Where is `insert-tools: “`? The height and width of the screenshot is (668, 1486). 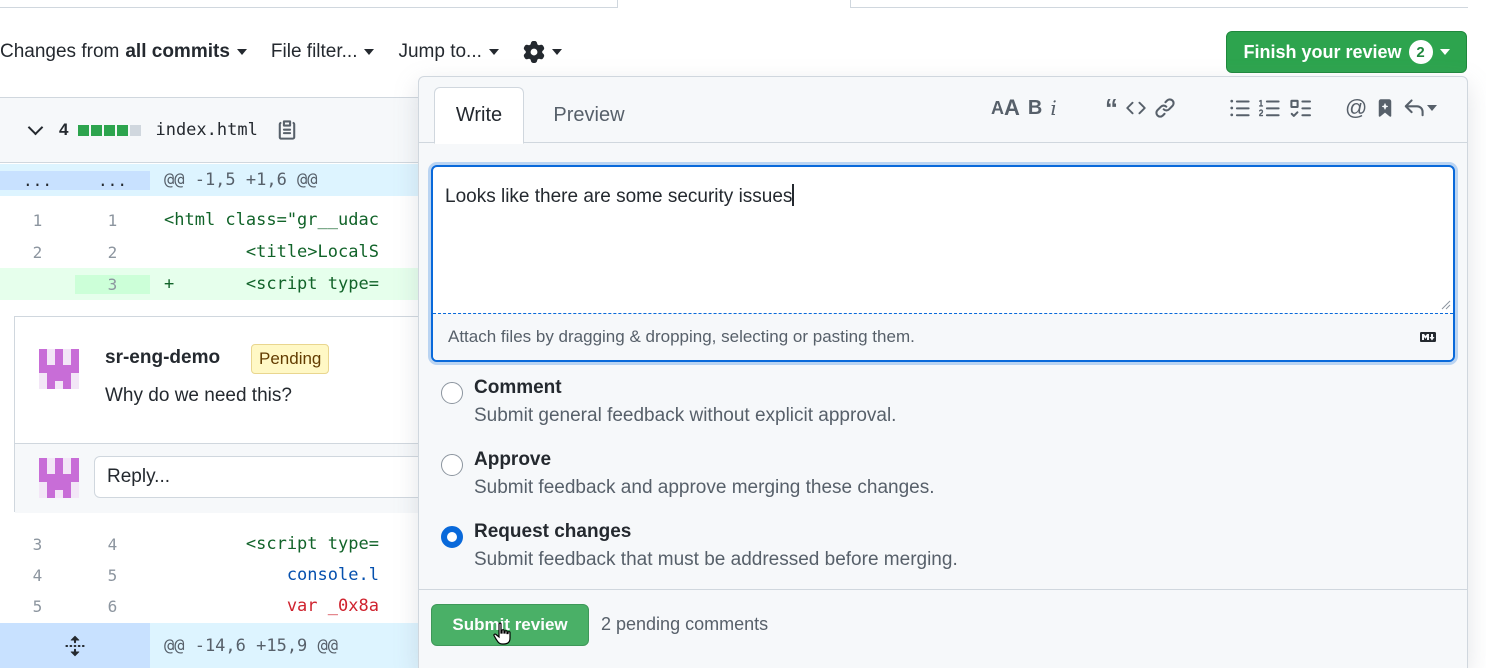
insert-tools: “ is located at coordinates (1144, 108).